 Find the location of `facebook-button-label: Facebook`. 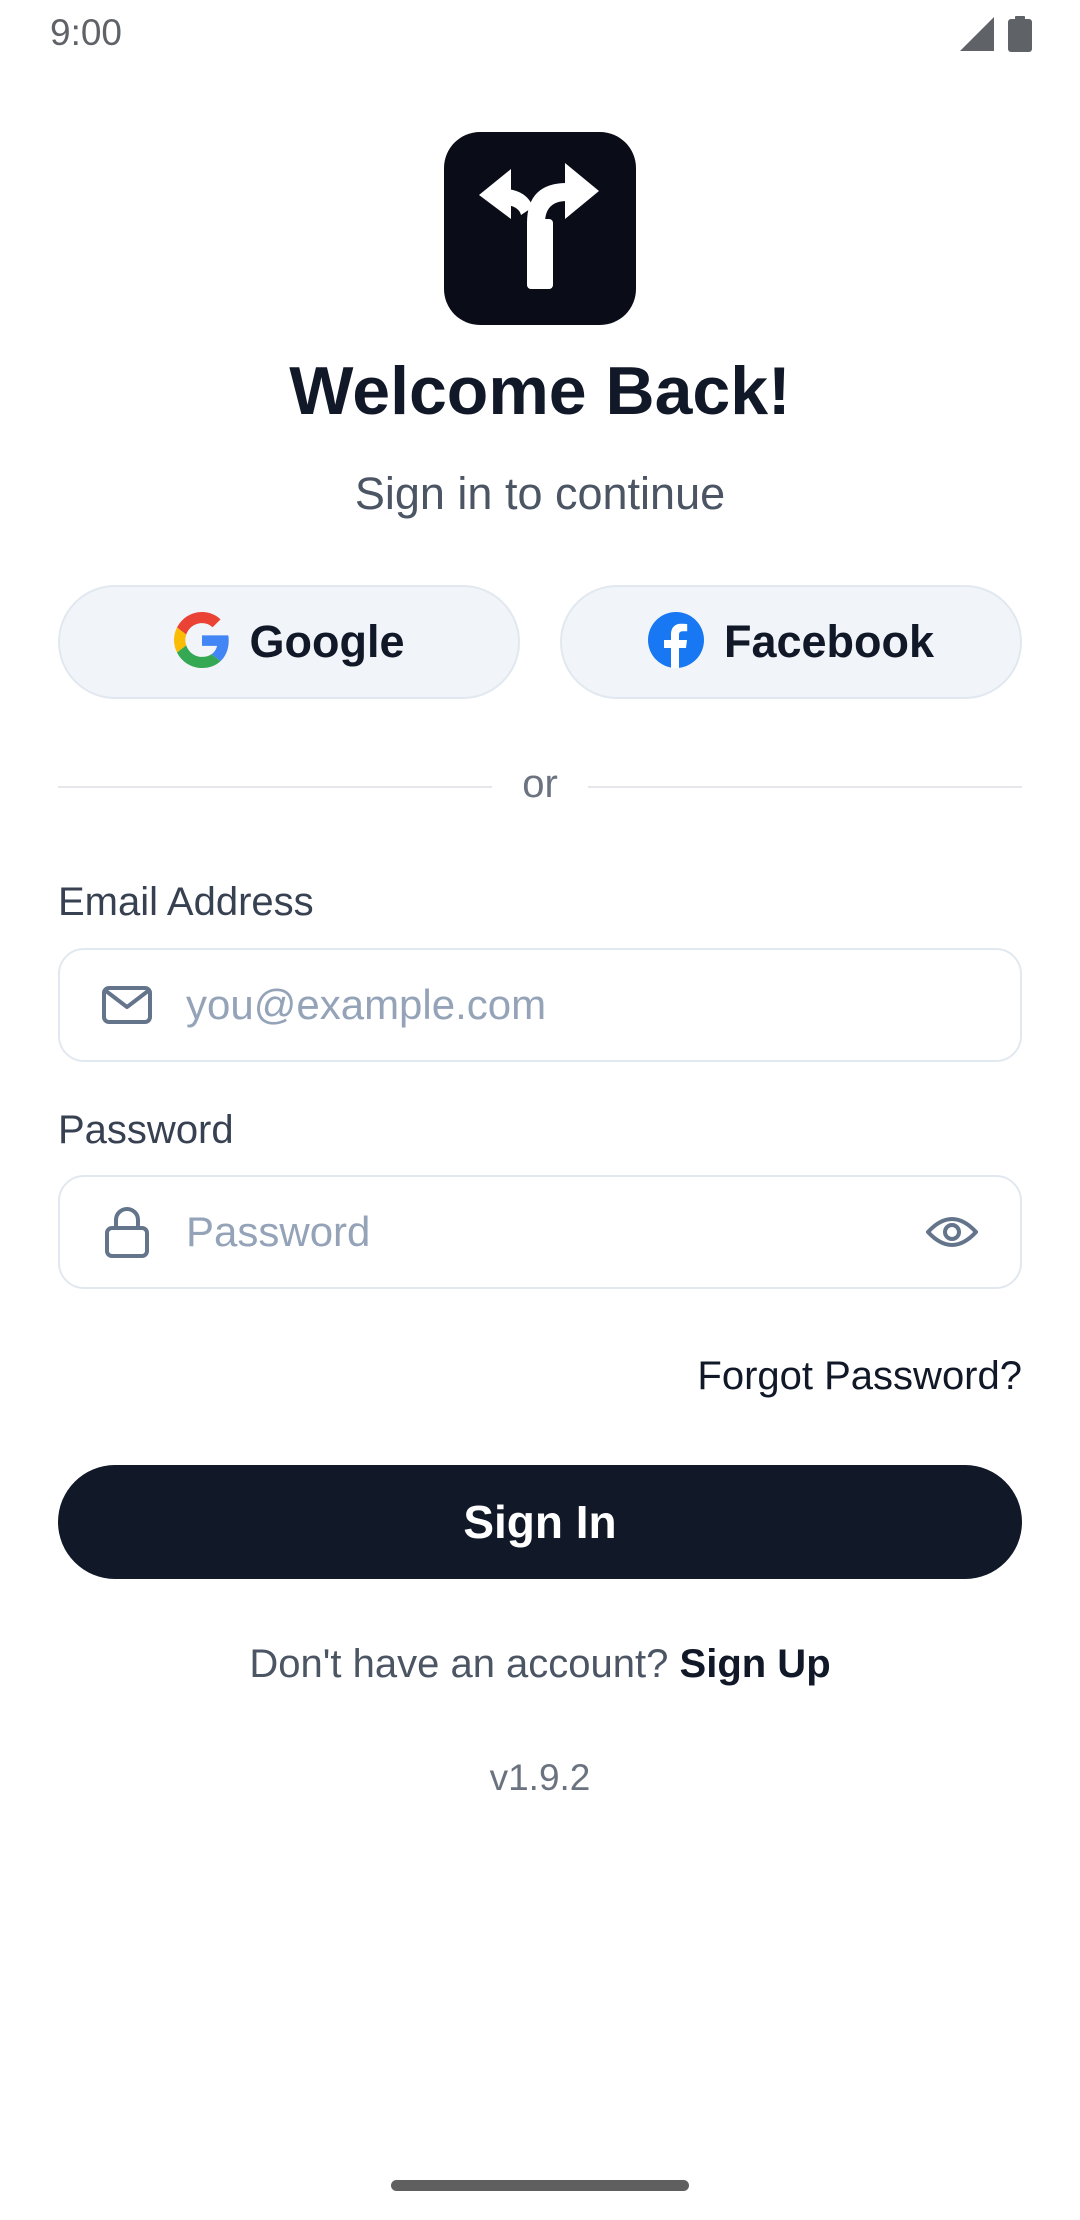

facebook-button-label: Facebook is located at coordinates (829, 641).